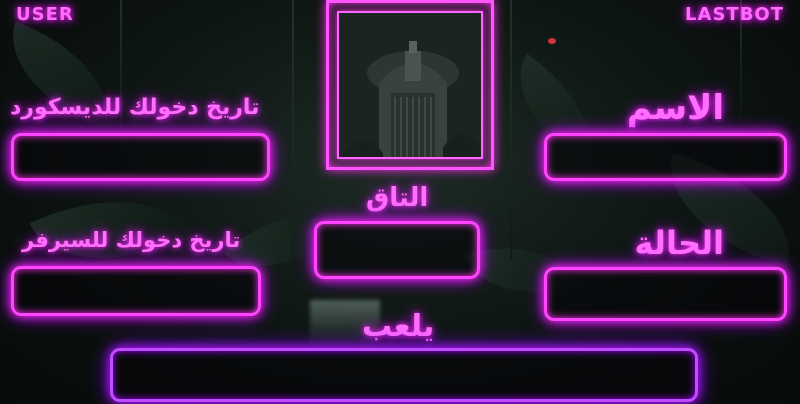  I want to click on name-field, so click(665, 157).